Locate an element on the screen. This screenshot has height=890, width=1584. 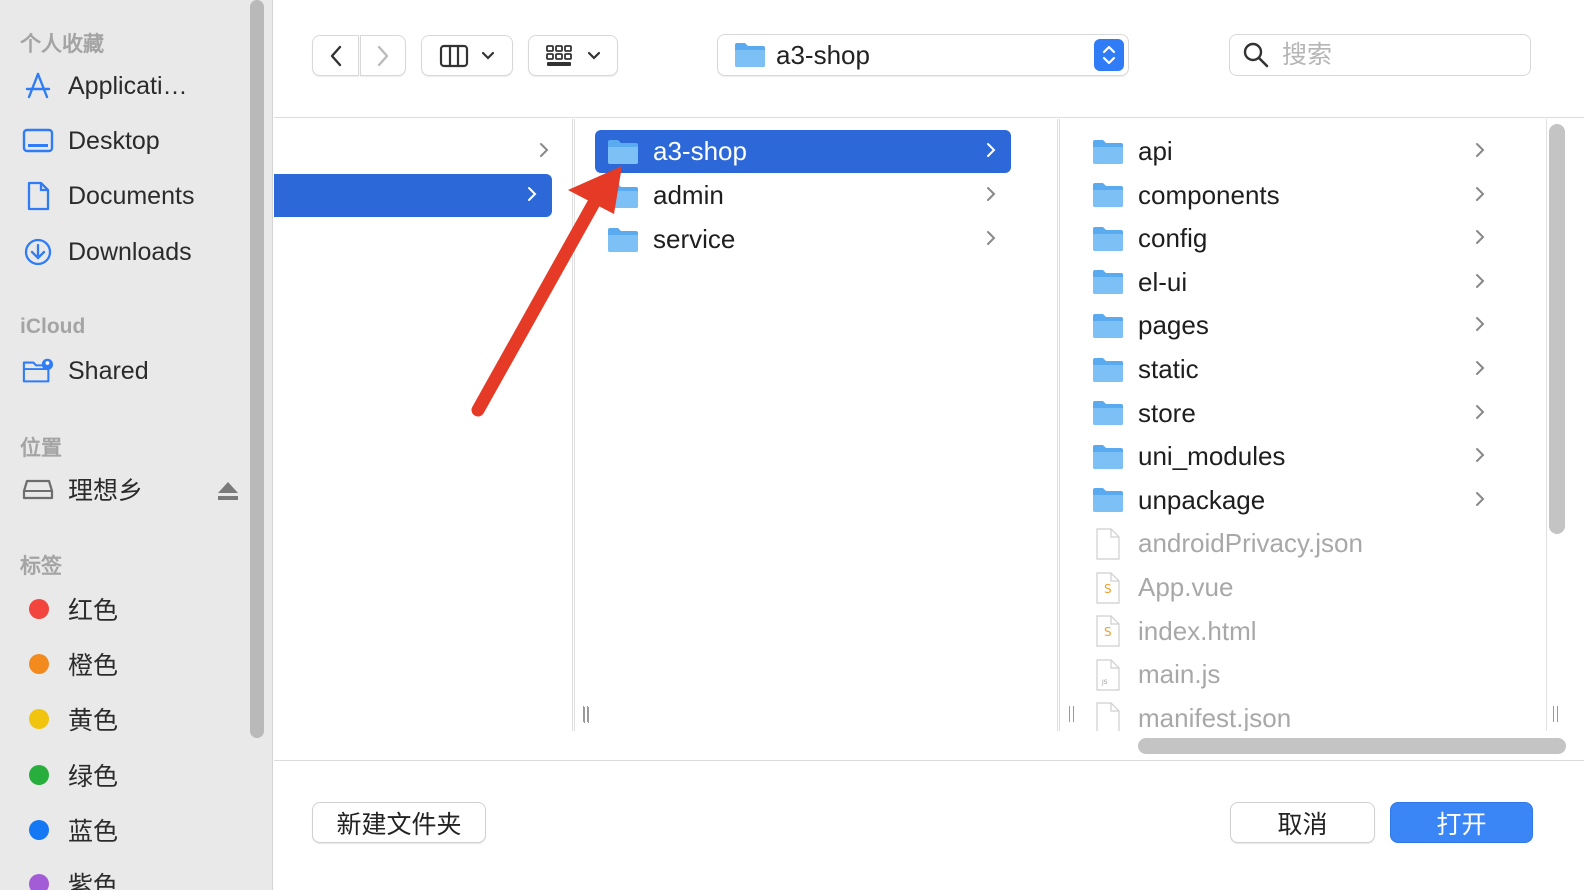
list-item-label: uni_modules is located at coordinates (1212, 456).